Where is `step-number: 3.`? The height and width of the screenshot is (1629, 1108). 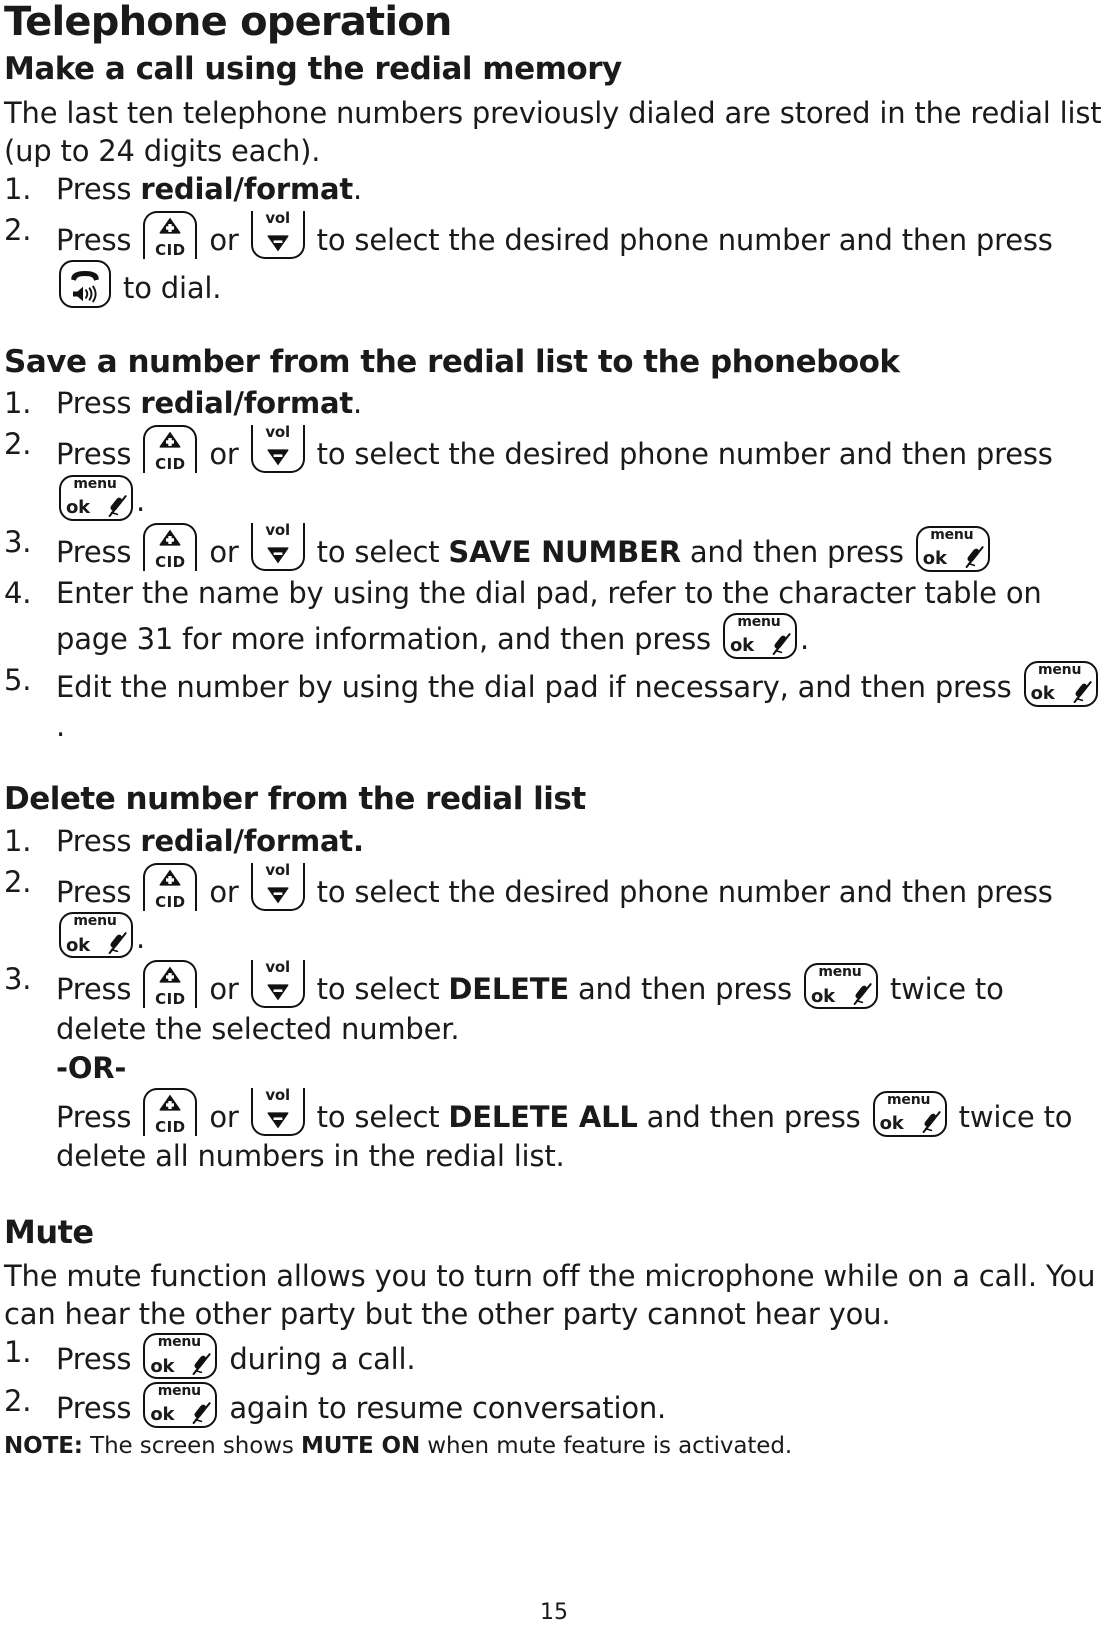 step-number: 3. is located at coordinates (18, 541).